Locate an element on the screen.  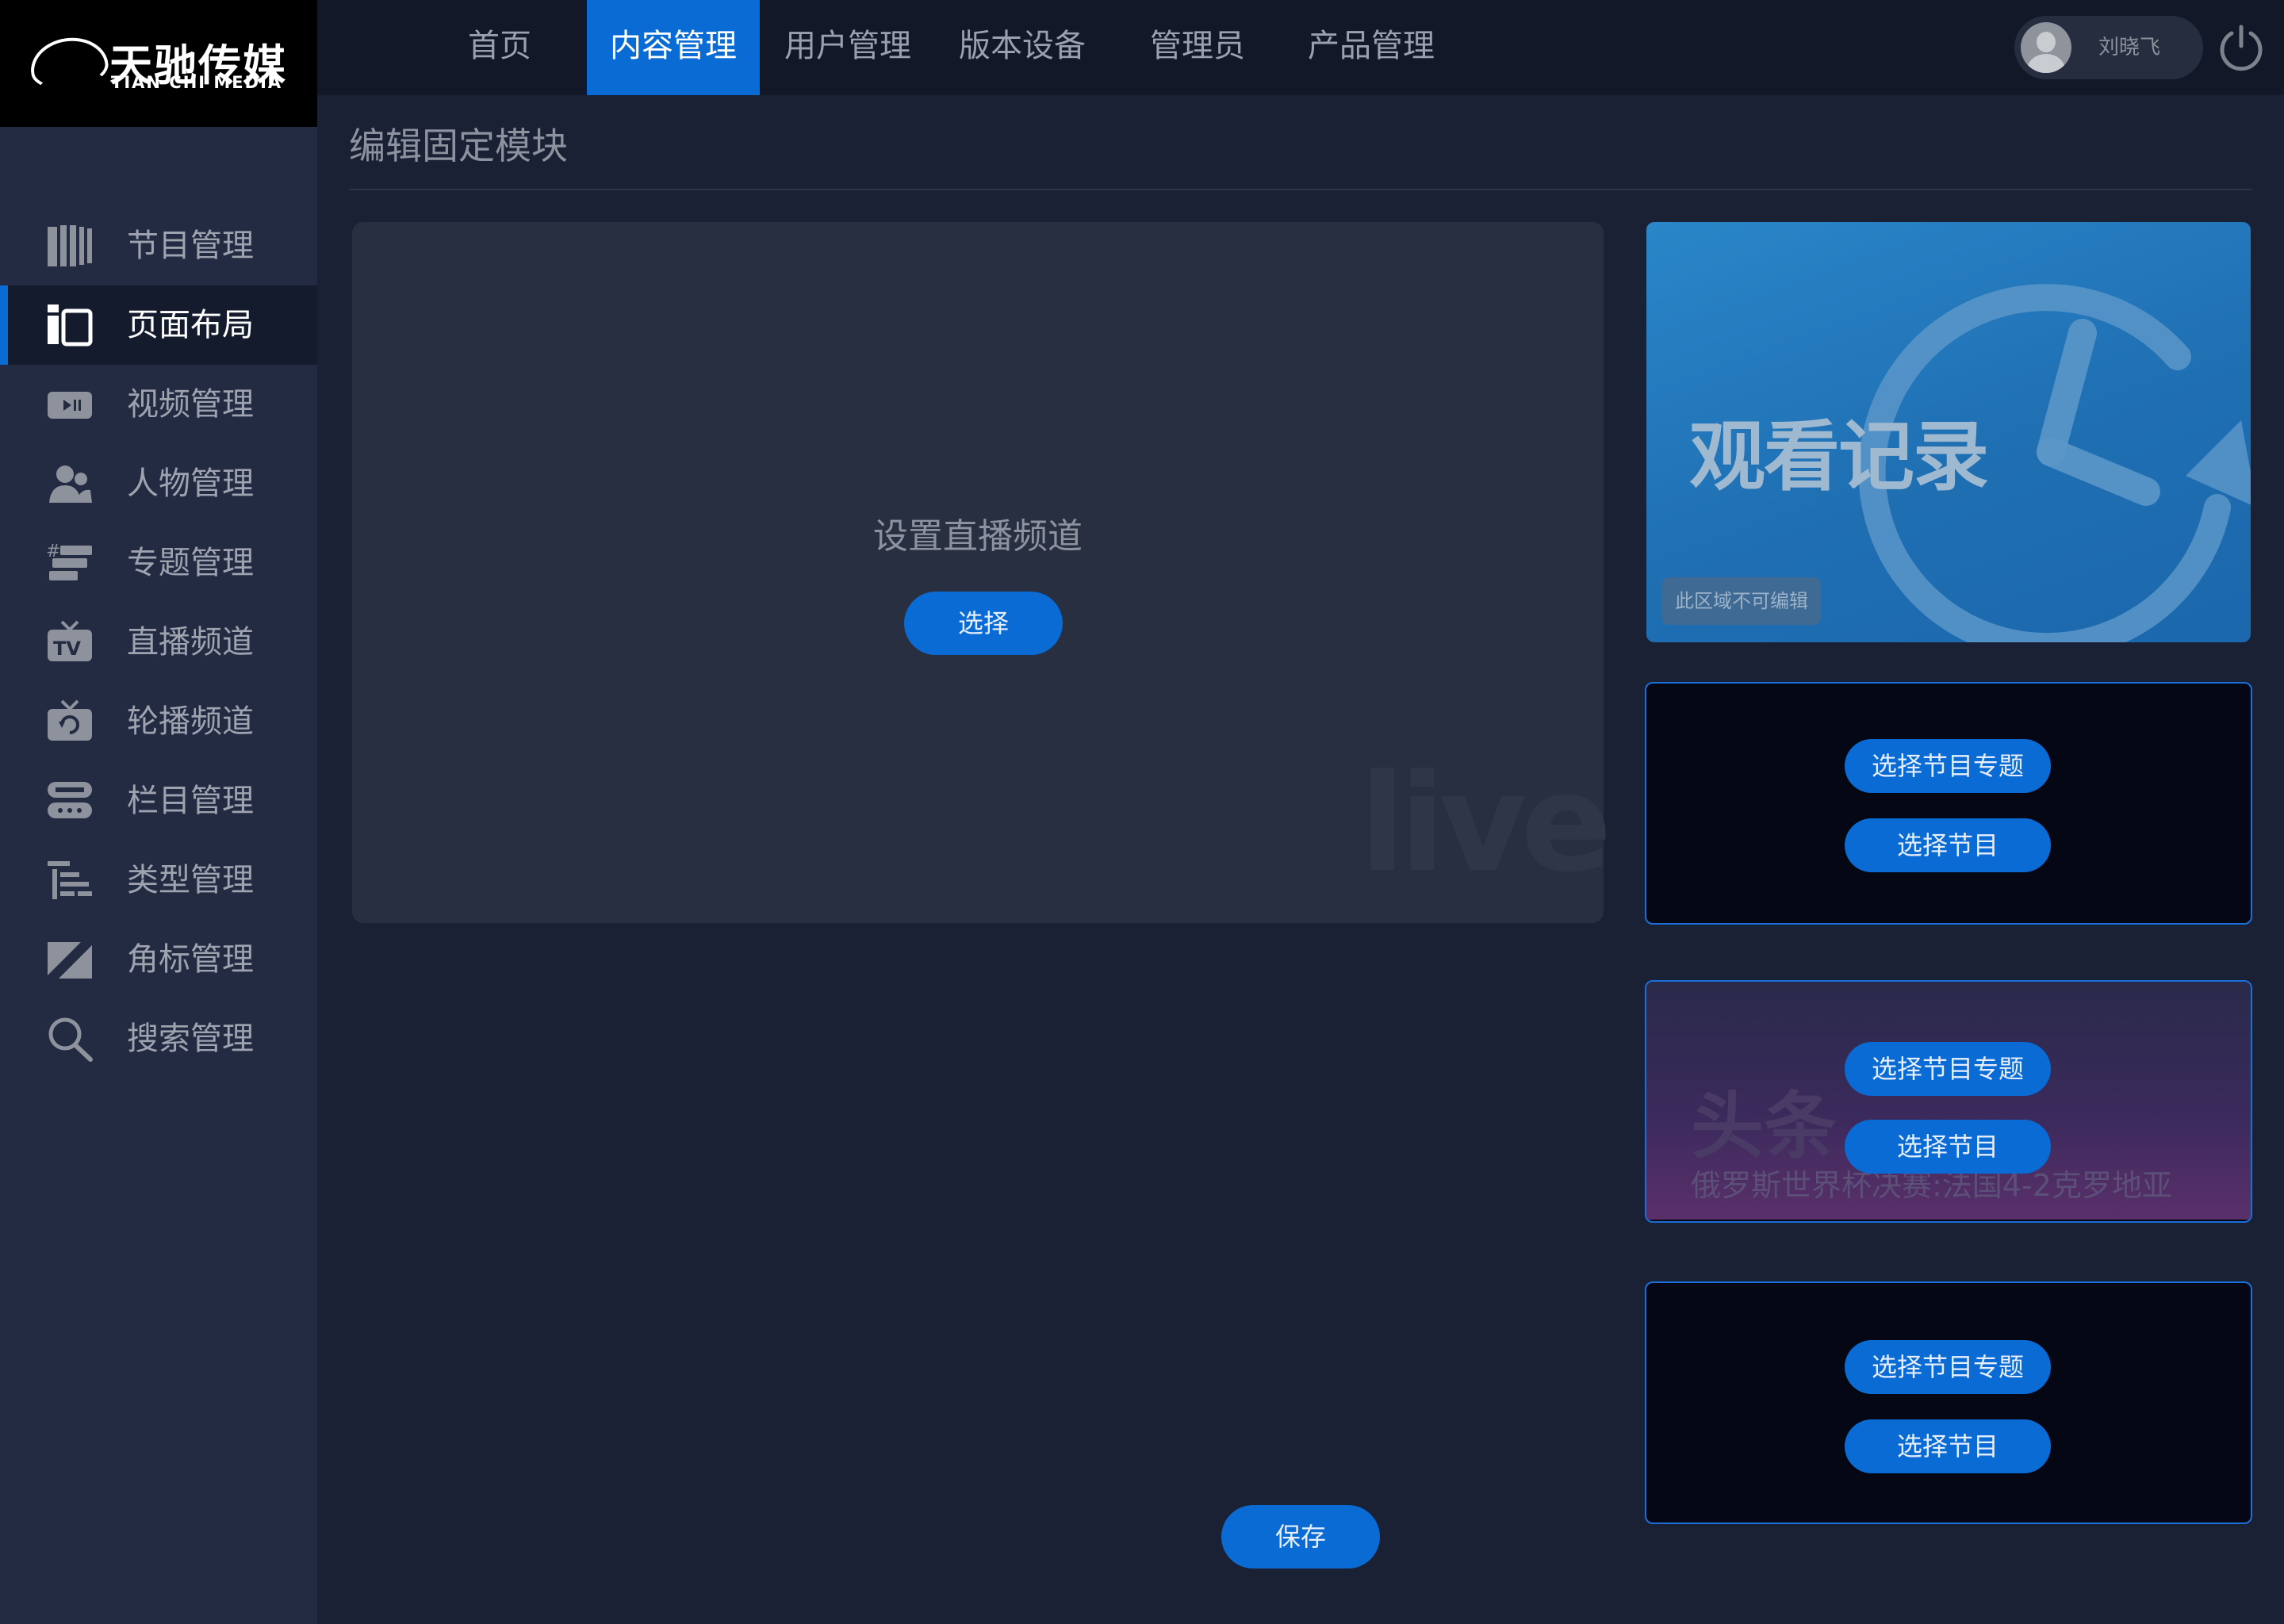
column-icon is located at coordinates (70, 800).